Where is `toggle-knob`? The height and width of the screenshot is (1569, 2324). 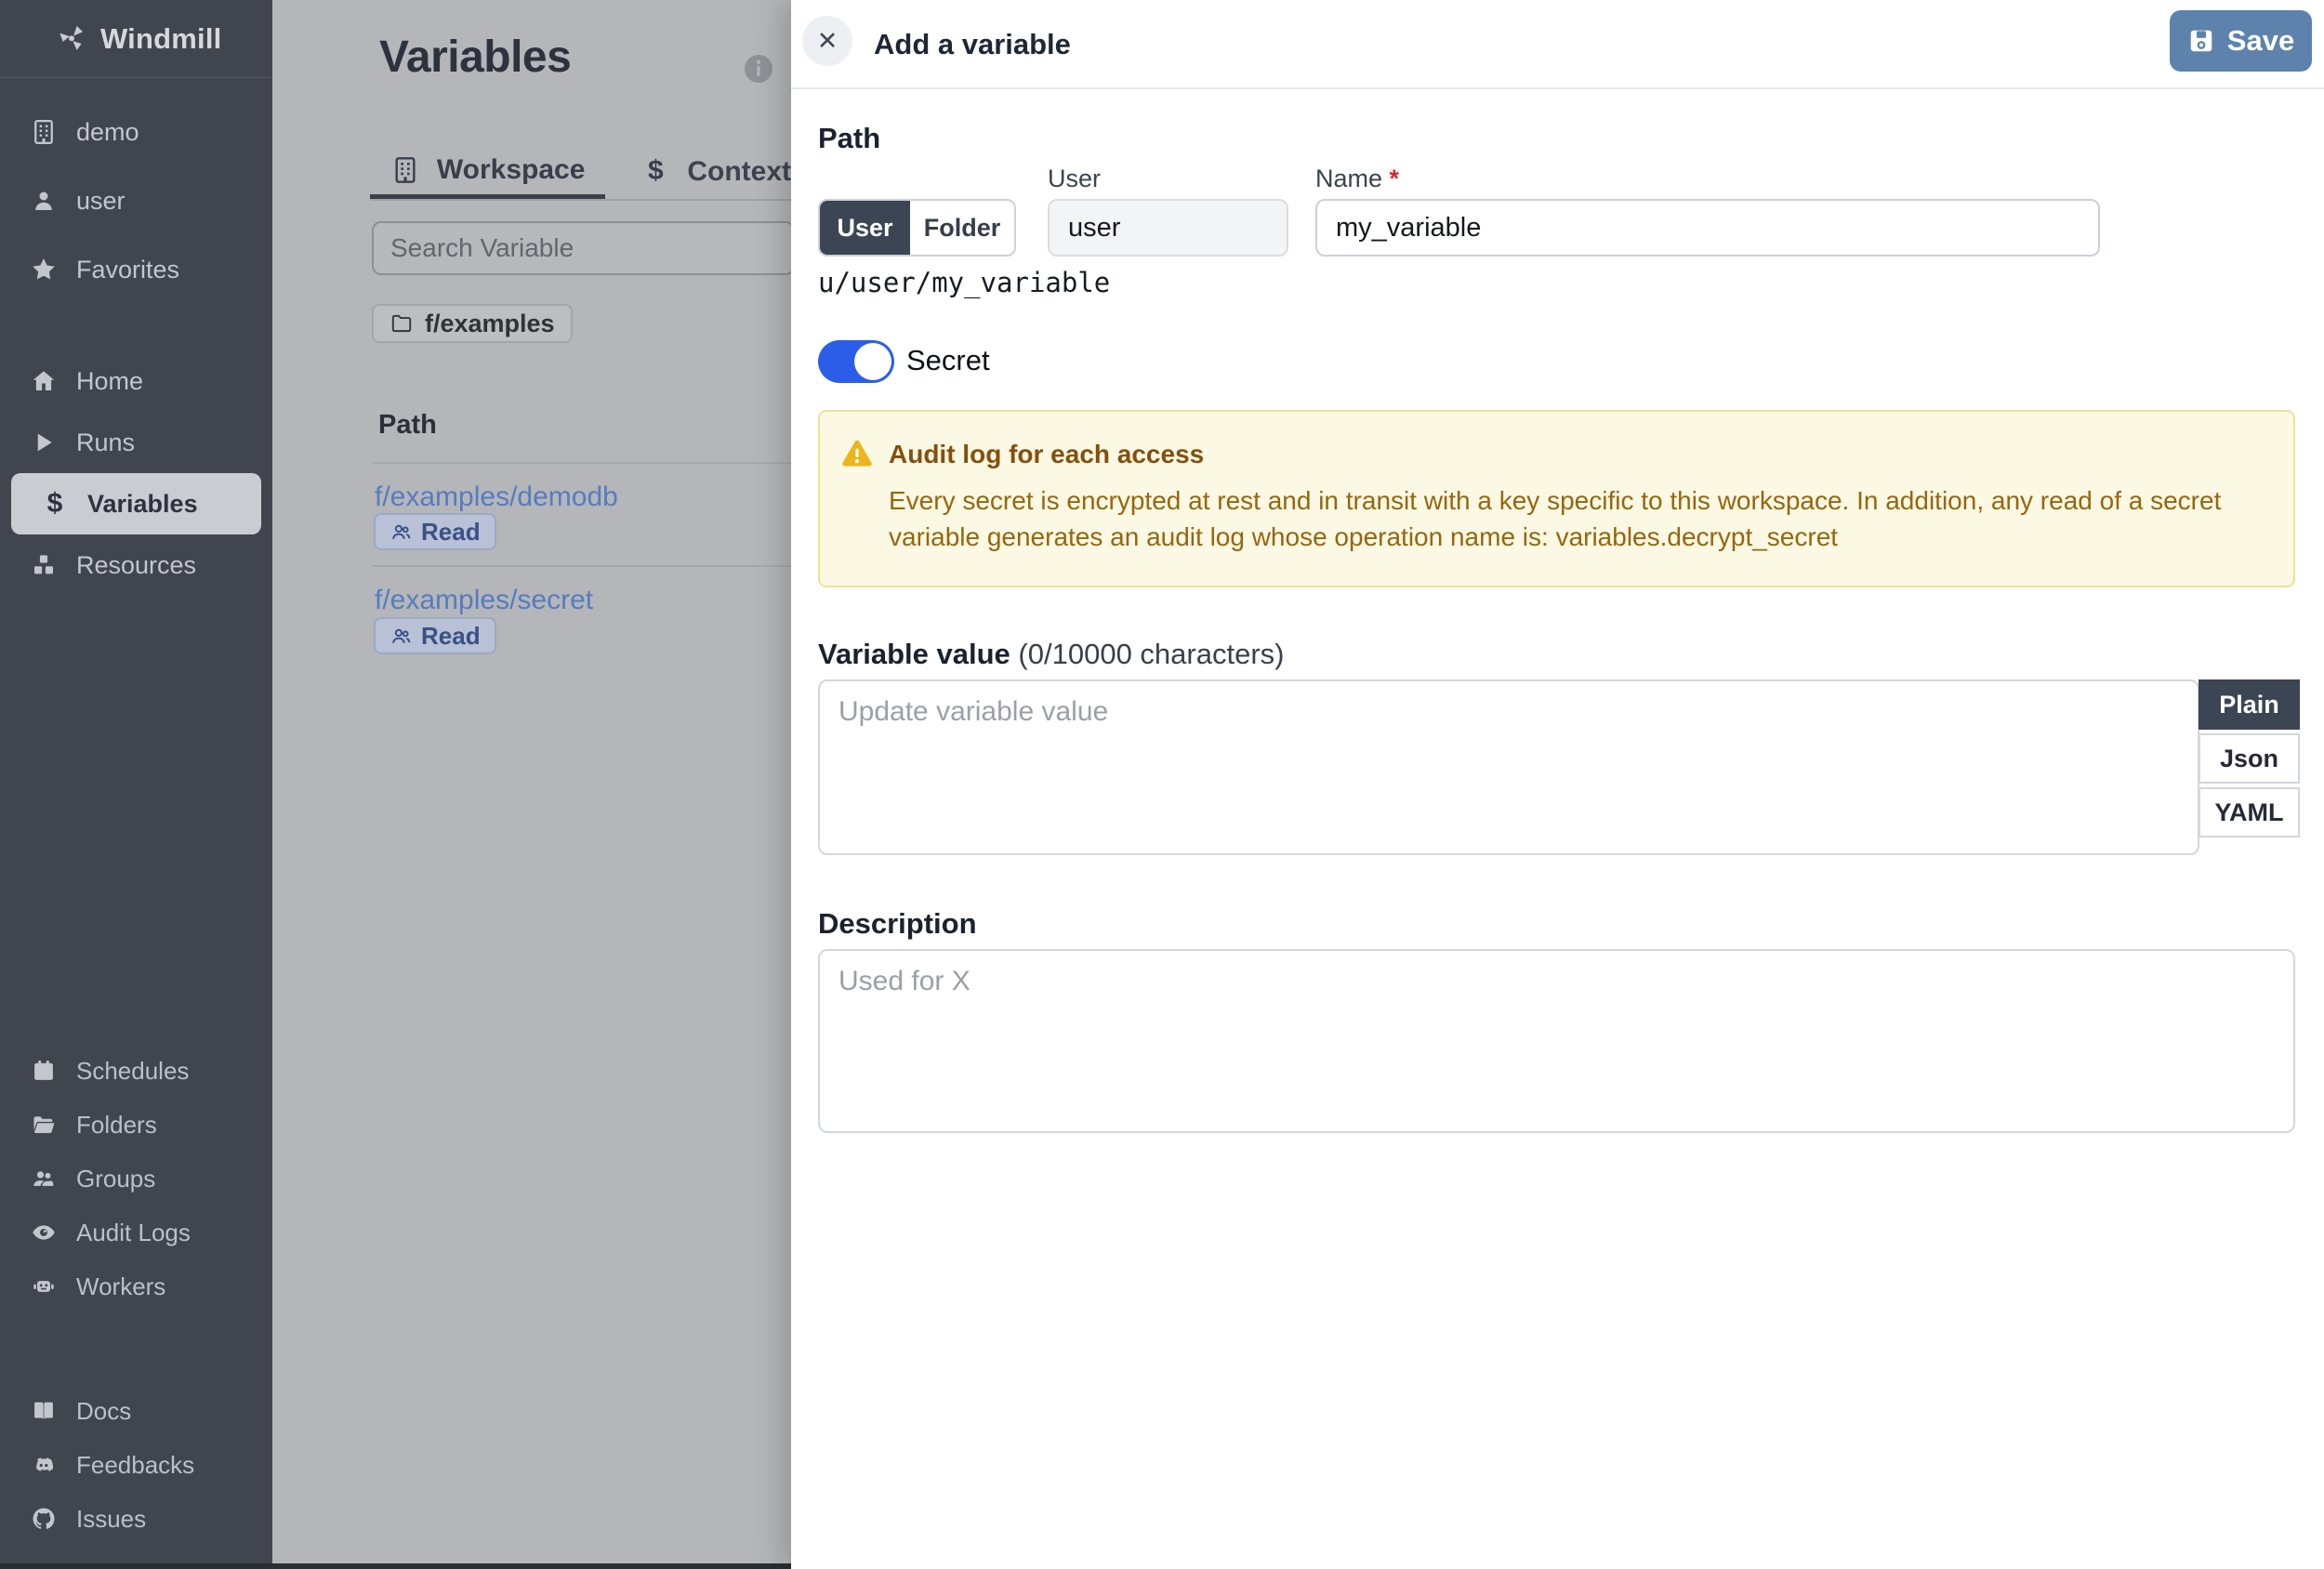 toggle-knob is located at coordinates (872, 361).